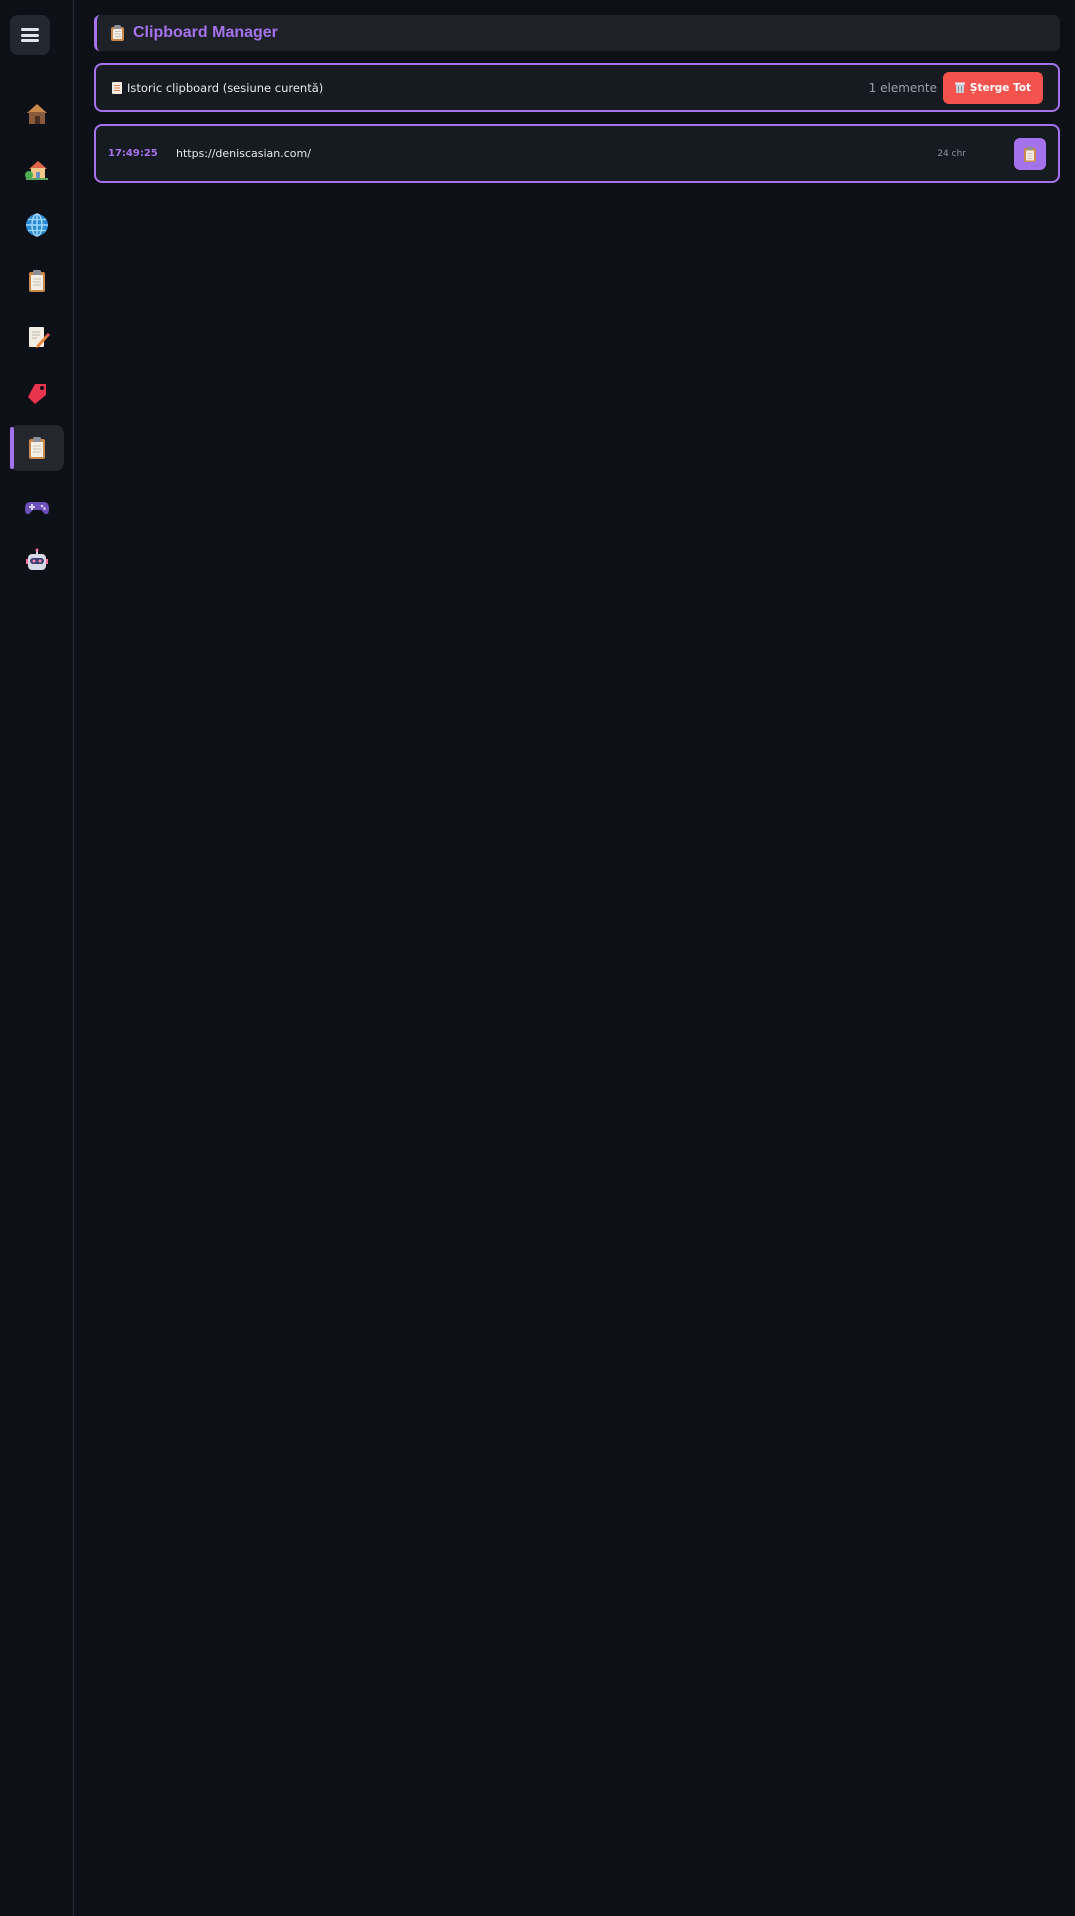 The width and height of the screenshot is (1075, 1916). I want to click on entry-text: https://deniscasian.com/, so click(243, 153).